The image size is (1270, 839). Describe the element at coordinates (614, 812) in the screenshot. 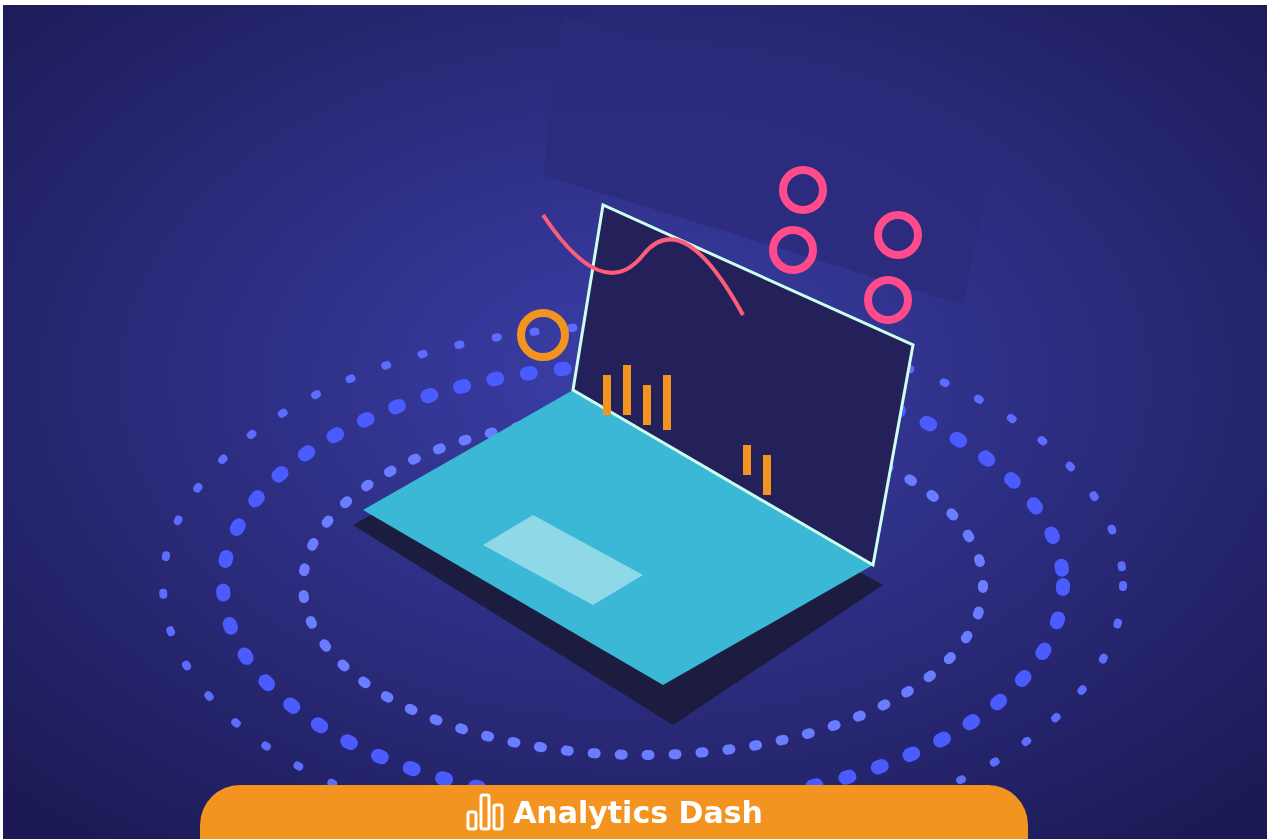

I see `analytics-dashboard-button: Analytics Dash` at that location.